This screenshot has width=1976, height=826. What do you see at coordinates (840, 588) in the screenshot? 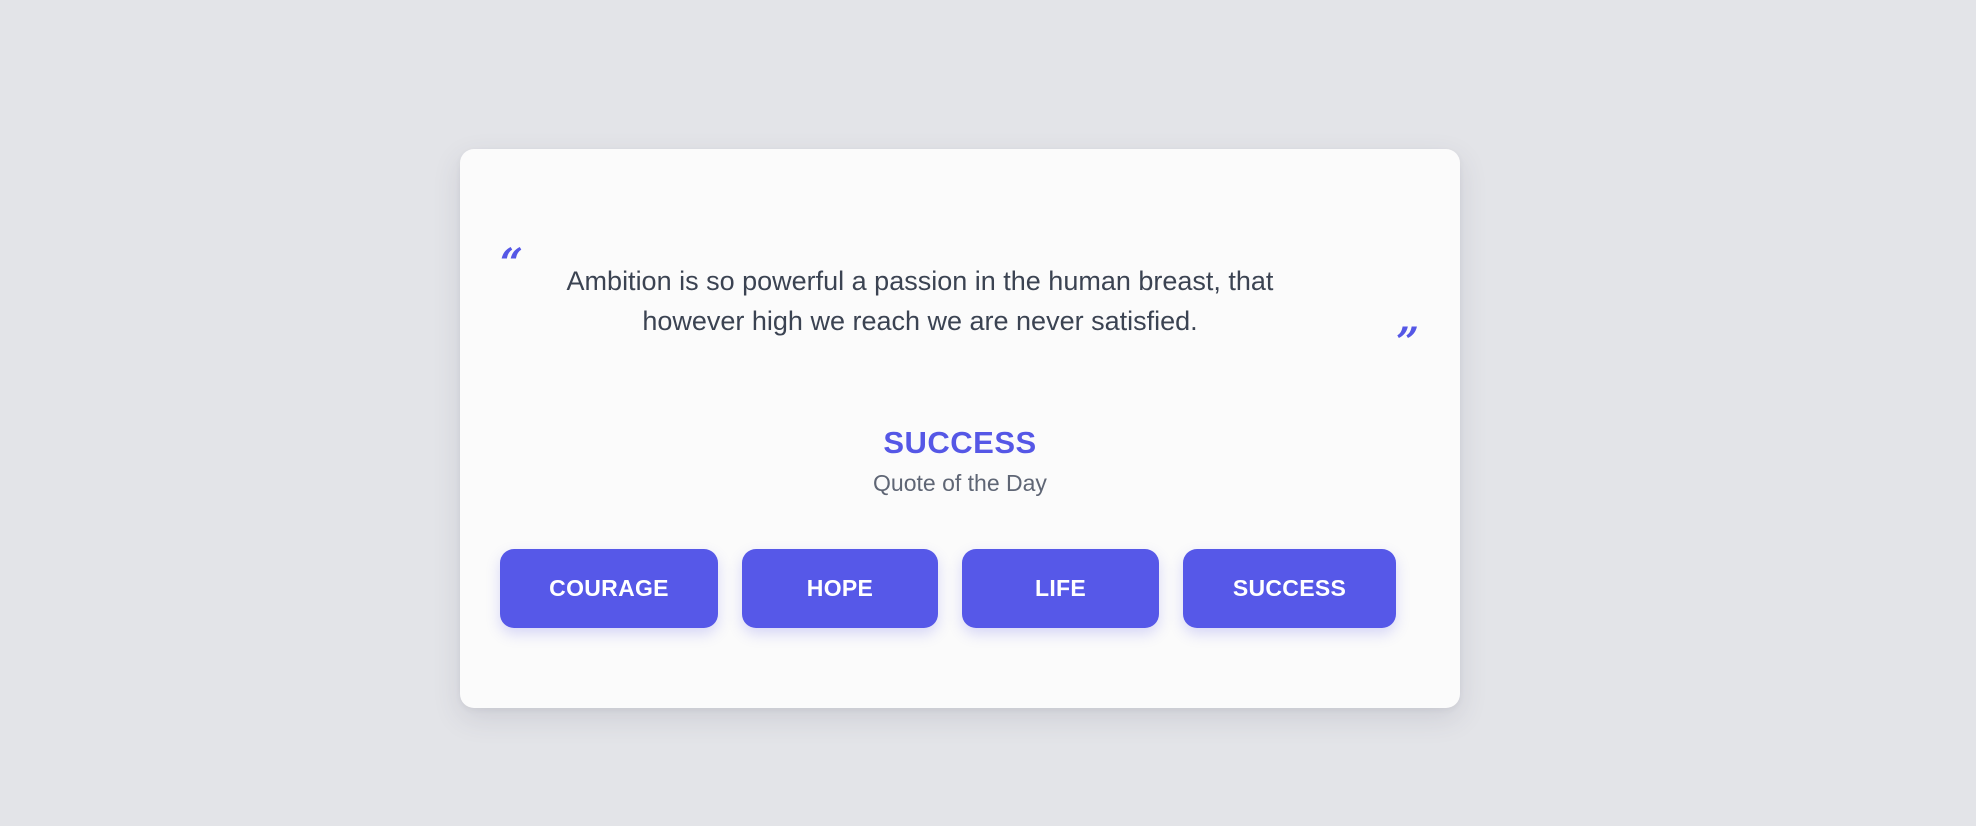
I see `hope-button: HOPE` at bounding box center [840, 588].